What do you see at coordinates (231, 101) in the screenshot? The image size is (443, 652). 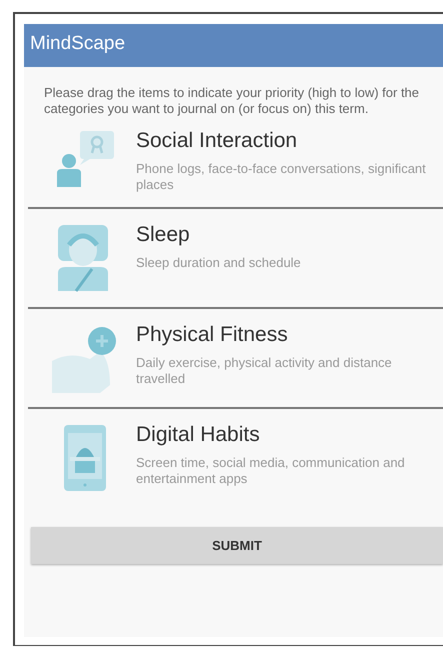 I see `instructions-text: Please drag the items to indicate your priority (high to low) for the categories you want to journal on (or focus on) this term.` at bounding box center [231, 101].